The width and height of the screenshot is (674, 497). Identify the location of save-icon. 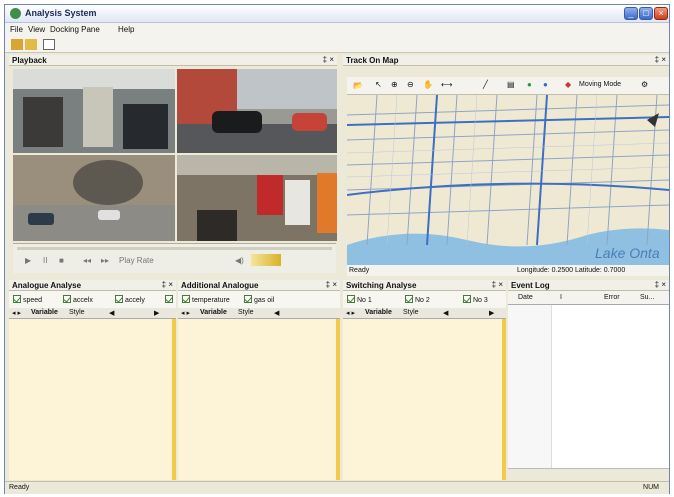
(31, 44).